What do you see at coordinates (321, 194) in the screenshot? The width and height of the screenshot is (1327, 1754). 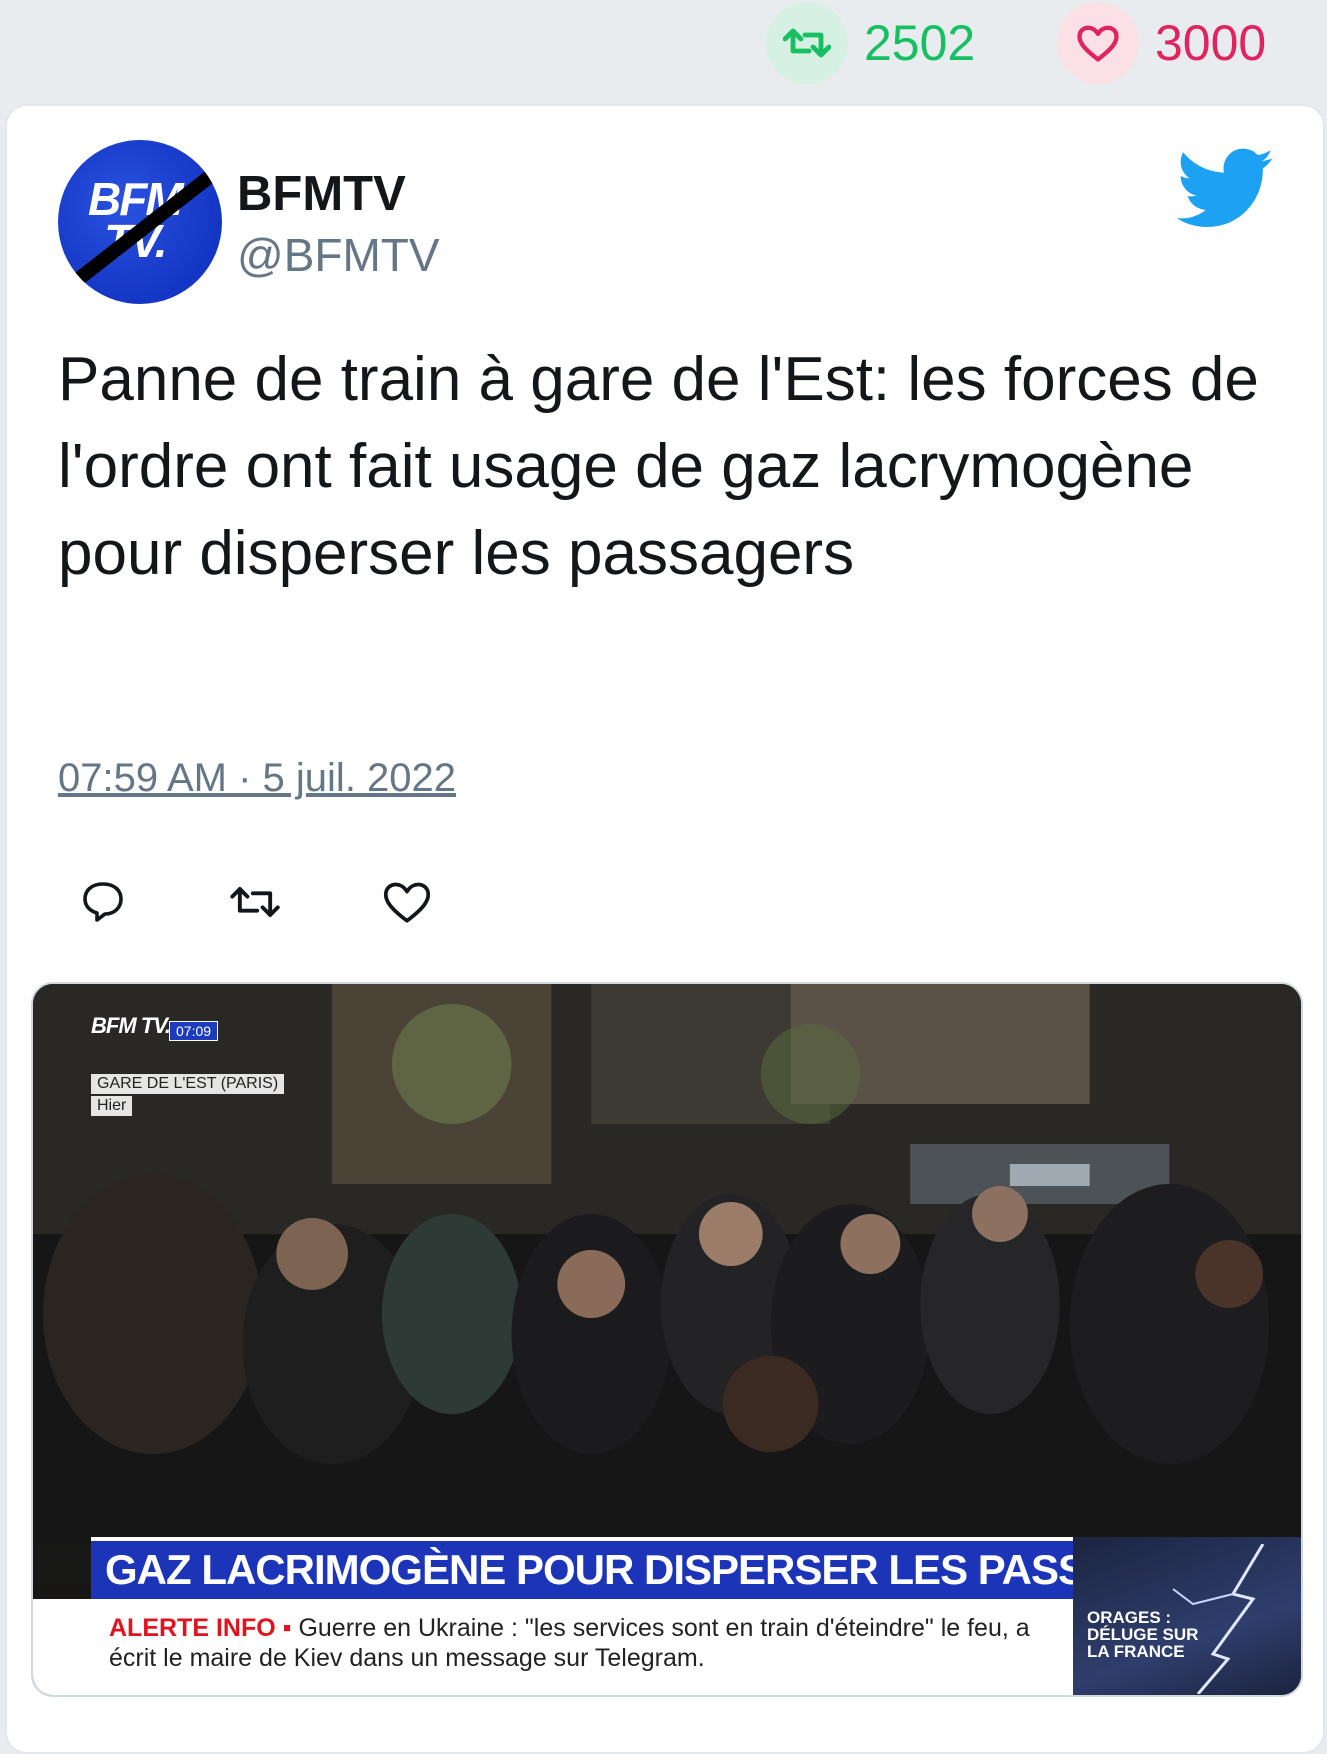 I see `author-name: BFMTV` at bounding box center [321, 194].